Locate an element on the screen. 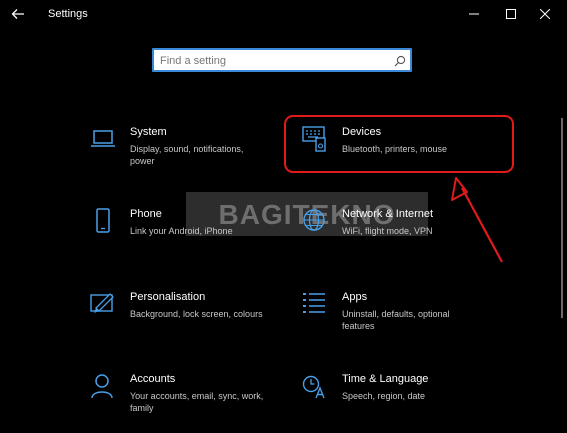  category-title: Apps is located at coordinates (355, 297).